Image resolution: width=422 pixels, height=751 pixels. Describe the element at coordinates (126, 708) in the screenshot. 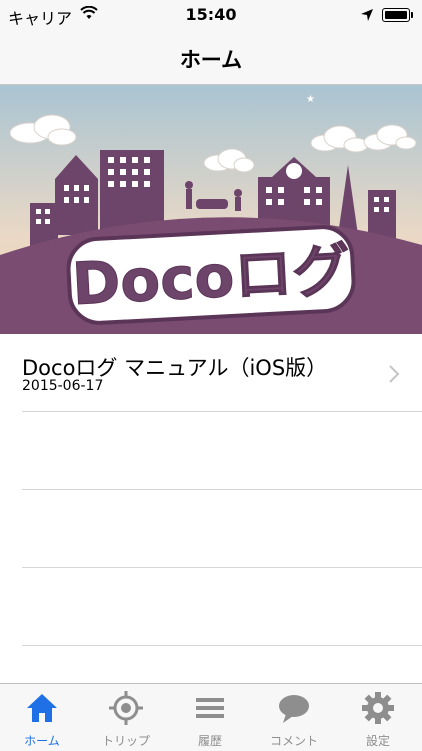

I see `target-icon` at that location.